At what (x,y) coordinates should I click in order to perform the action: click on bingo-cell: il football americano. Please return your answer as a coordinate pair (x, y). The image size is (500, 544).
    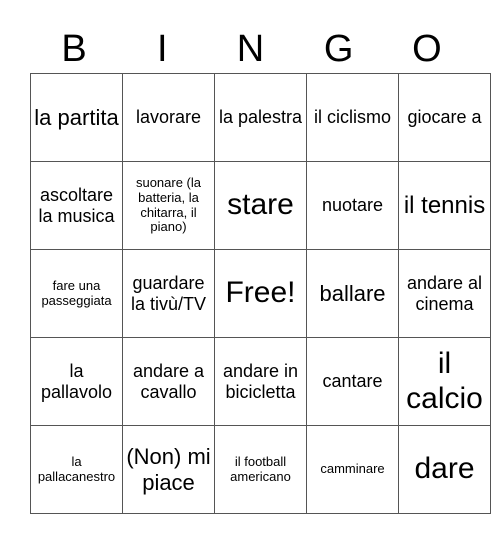
    Looking at the image, I should click on (260, 469).